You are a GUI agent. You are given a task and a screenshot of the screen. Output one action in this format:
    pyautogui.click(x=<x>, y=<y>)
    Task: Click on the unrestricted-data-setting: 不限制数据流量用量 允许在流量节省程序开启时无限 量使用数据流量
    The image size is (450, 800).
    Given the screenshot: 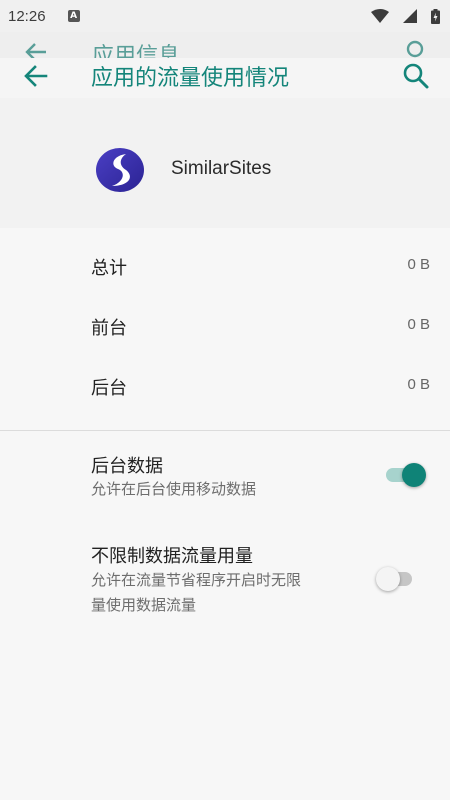 What is the action you would take?
    pyautogui.click(x=225, y=580)
    